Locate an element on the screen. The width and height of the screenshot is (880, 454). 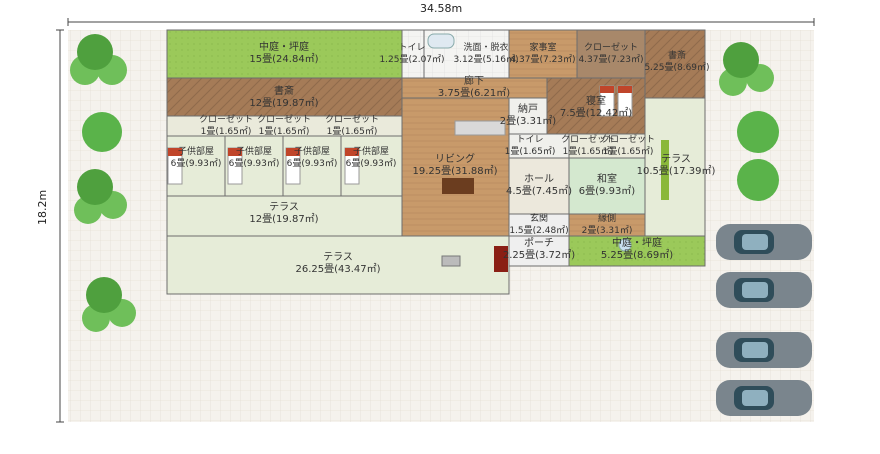
label-living: リビング 19.25畳(31.88㎡) is located at coordinates (455, 165).